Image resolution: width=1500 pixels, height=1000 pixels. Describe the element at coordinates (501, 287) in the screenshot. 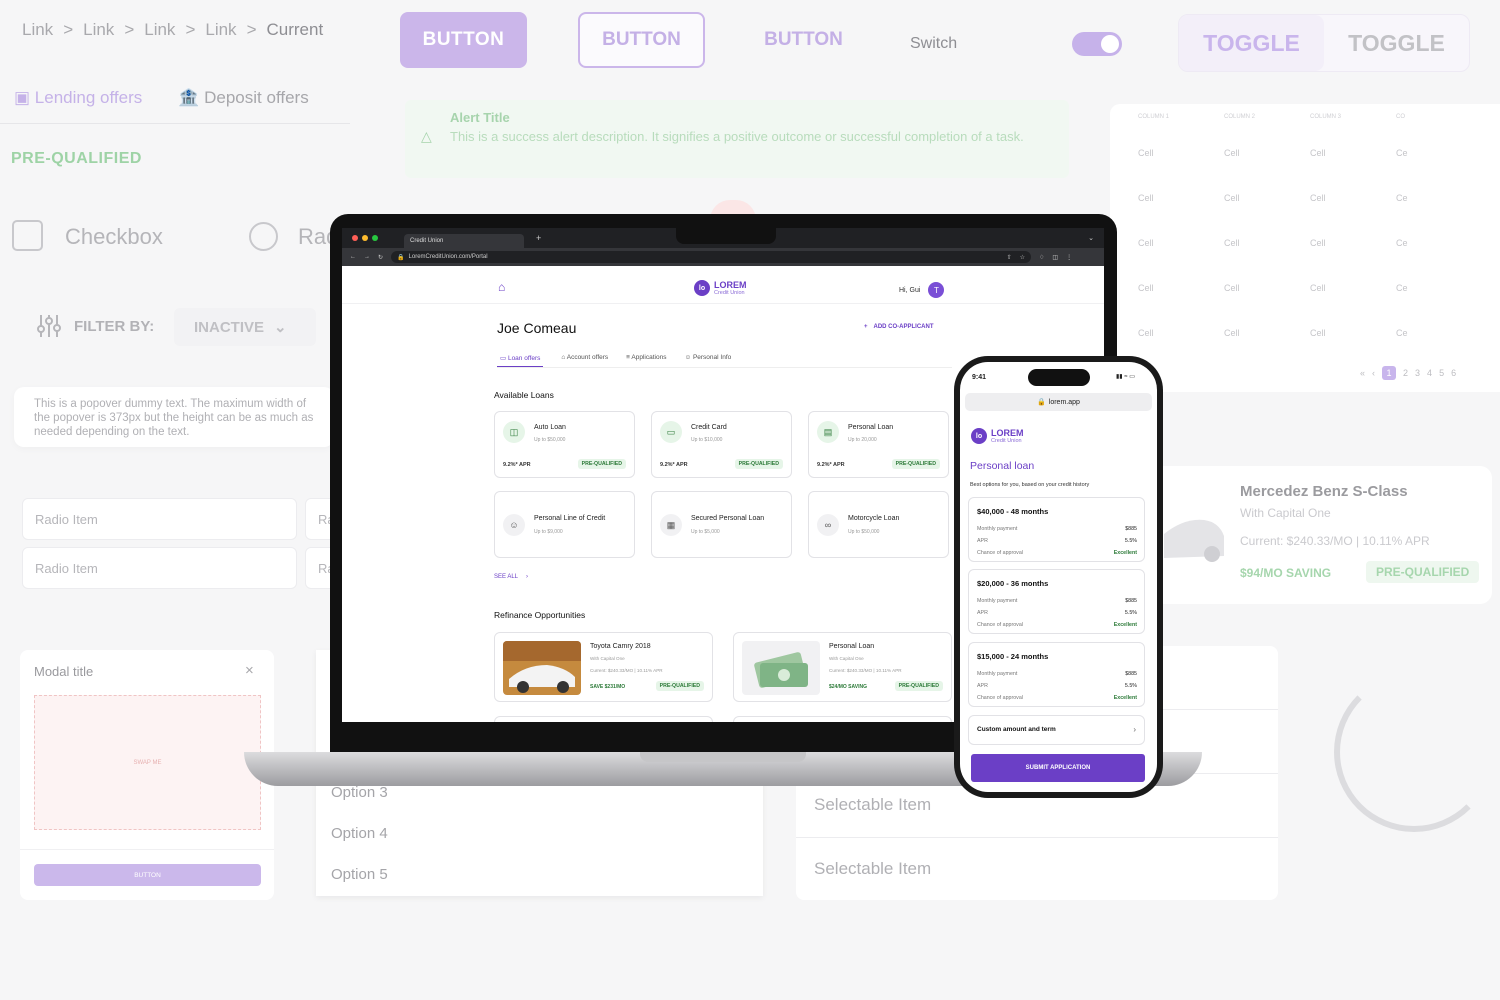

I see `home-icon: ⌂` at that location.